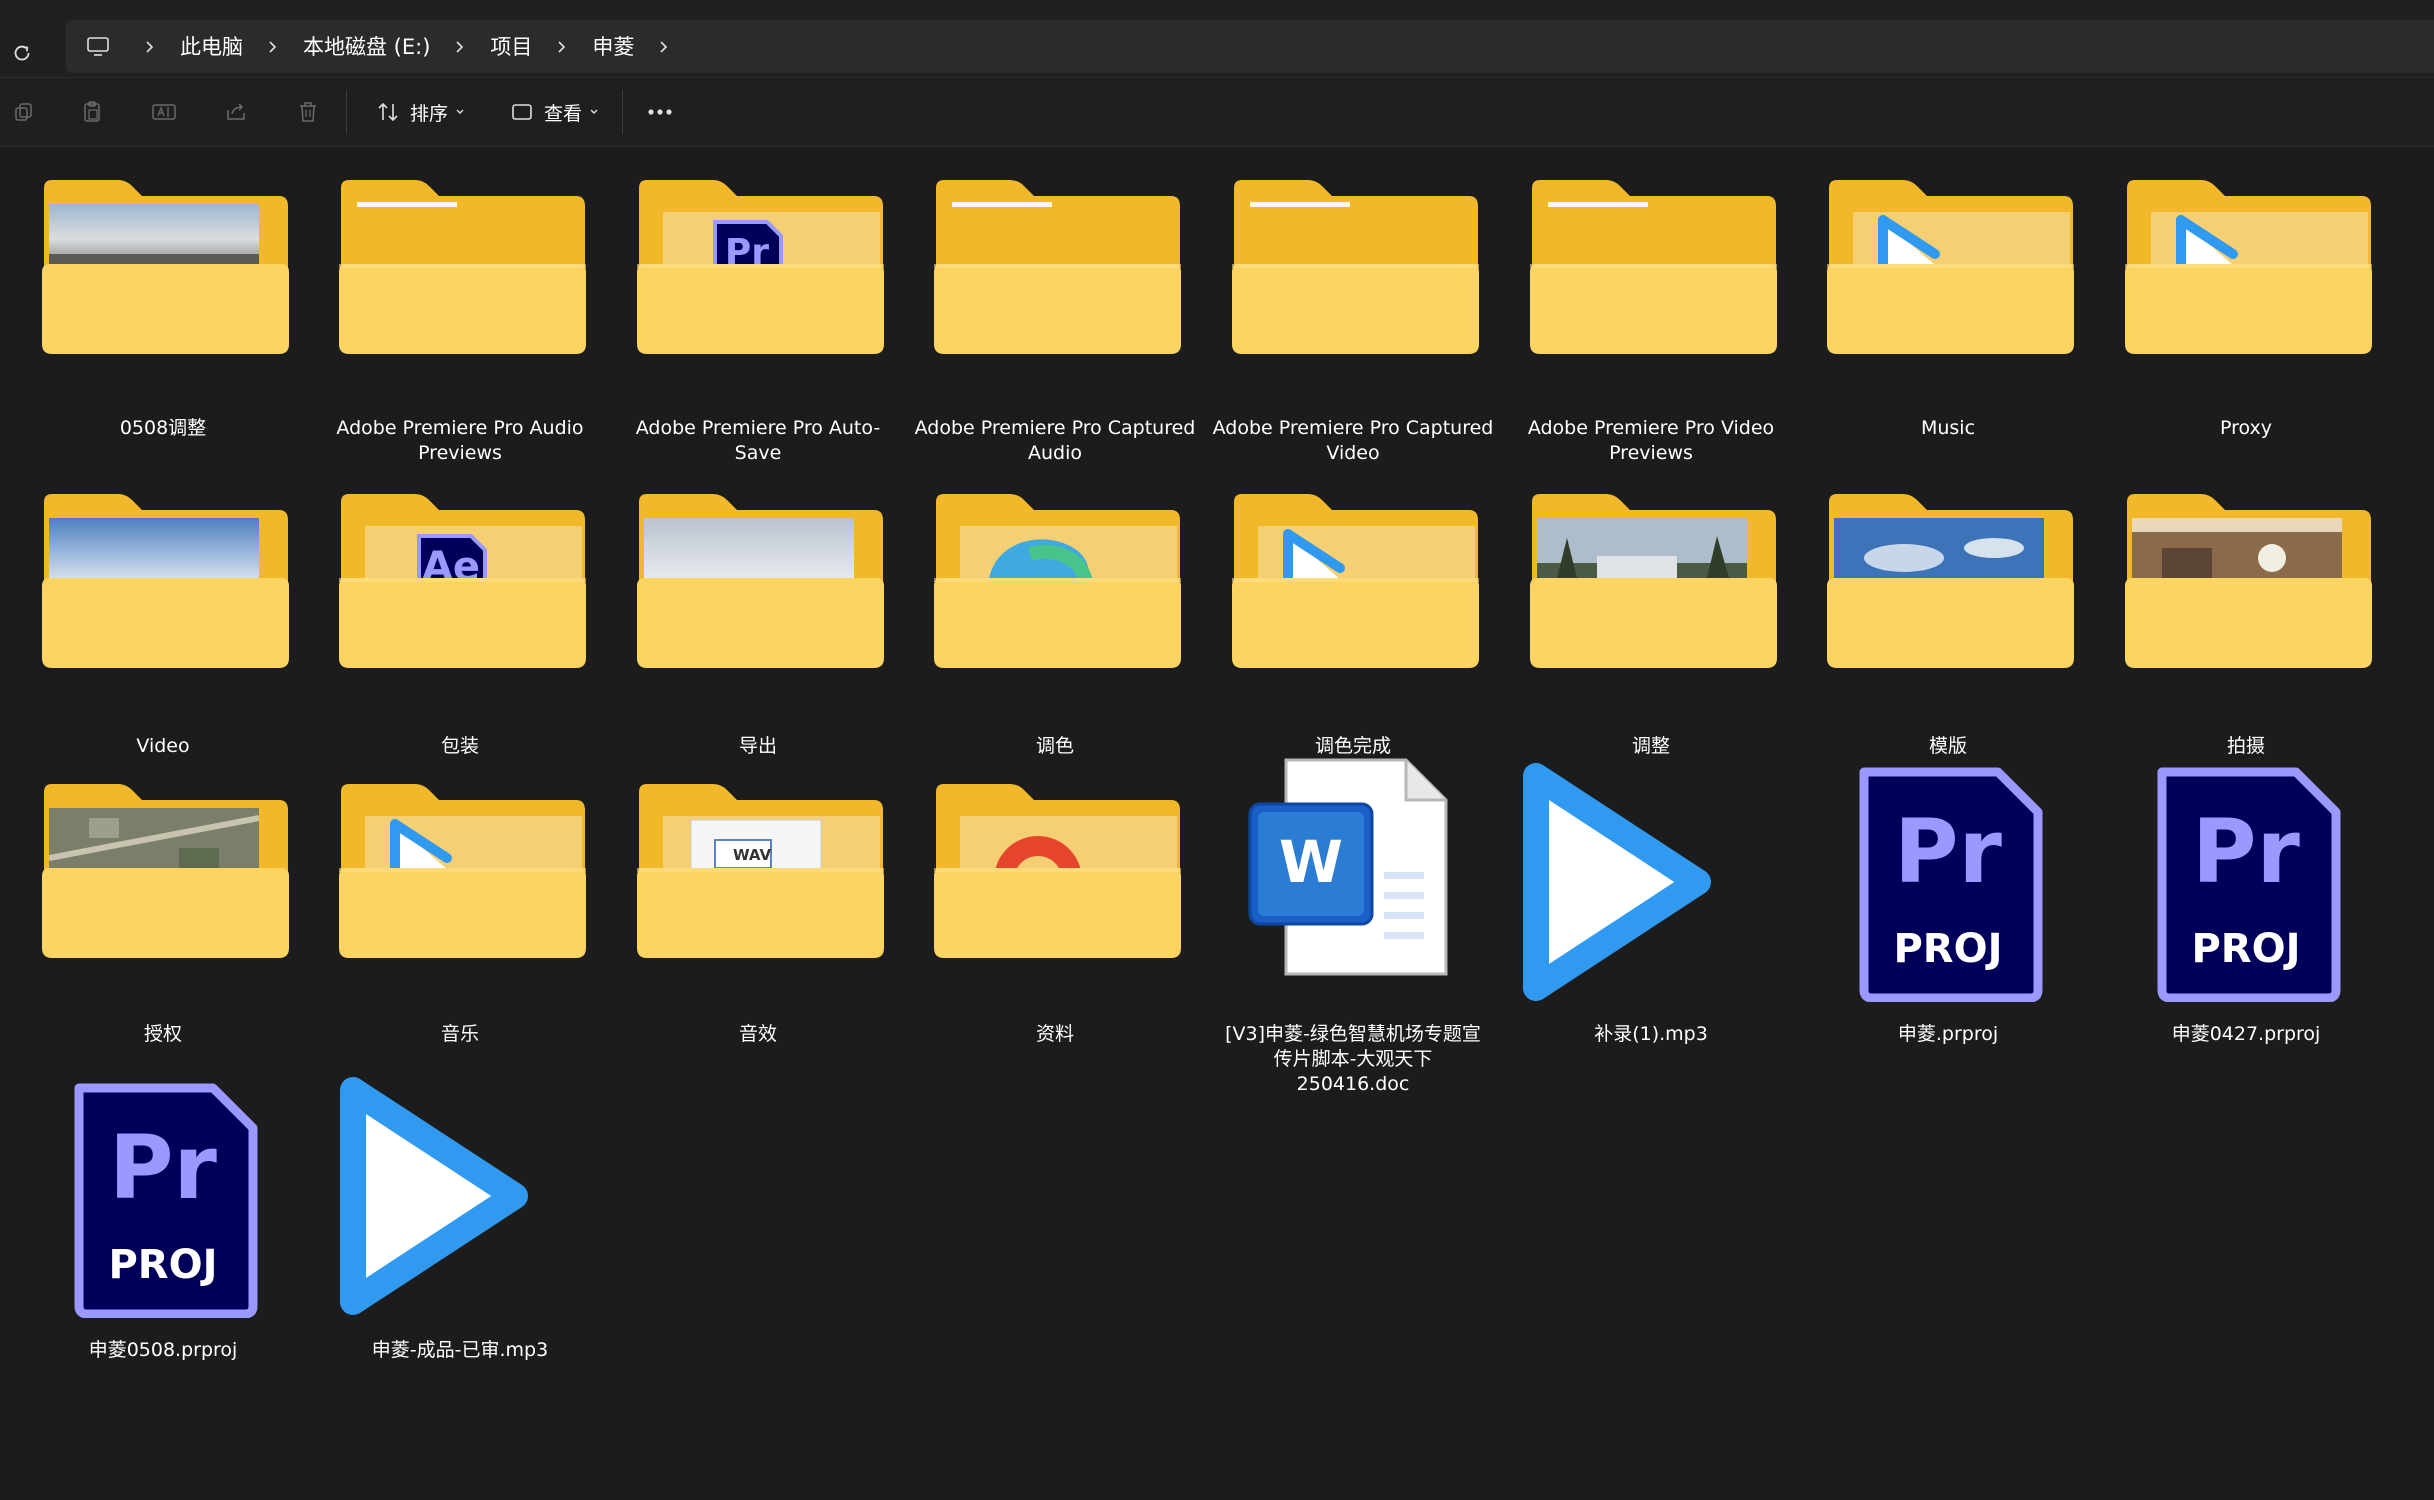 The image size is (2434, 1500). I want to click on more-icon, so click(660, 112).